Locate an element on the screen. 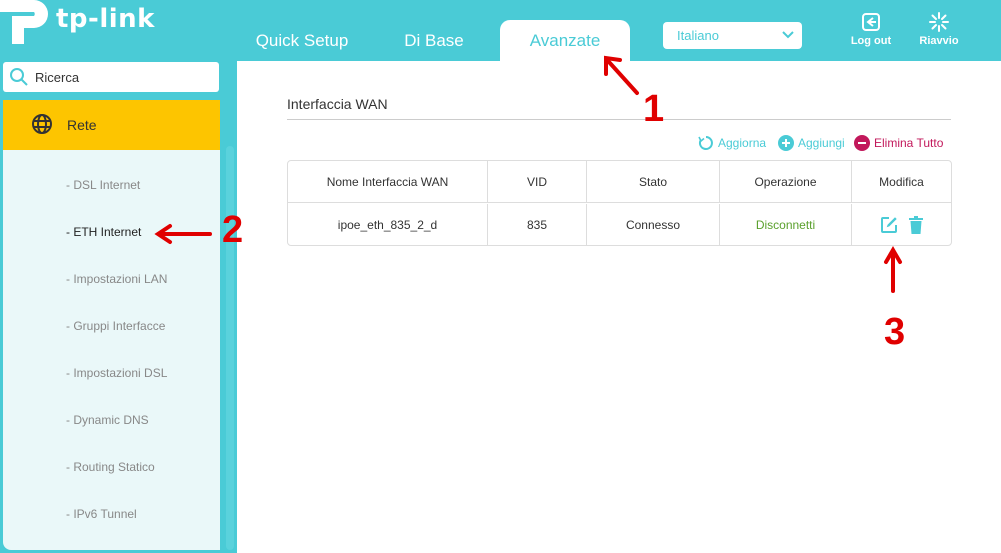  cell-status: Connesso is located at coordinates (653, 224).